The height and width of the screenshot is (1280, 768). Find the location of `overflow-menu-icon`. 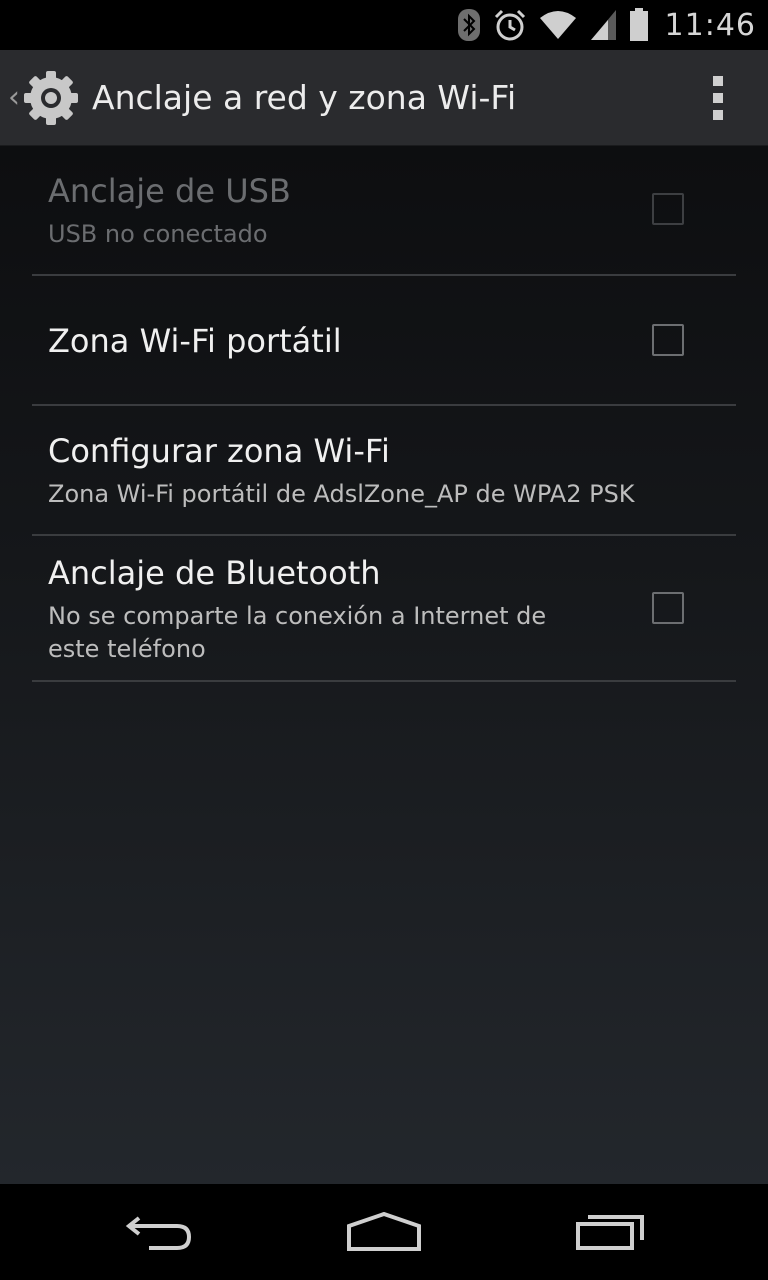

overflow-menu-icon is located at coordinates (718, 81).